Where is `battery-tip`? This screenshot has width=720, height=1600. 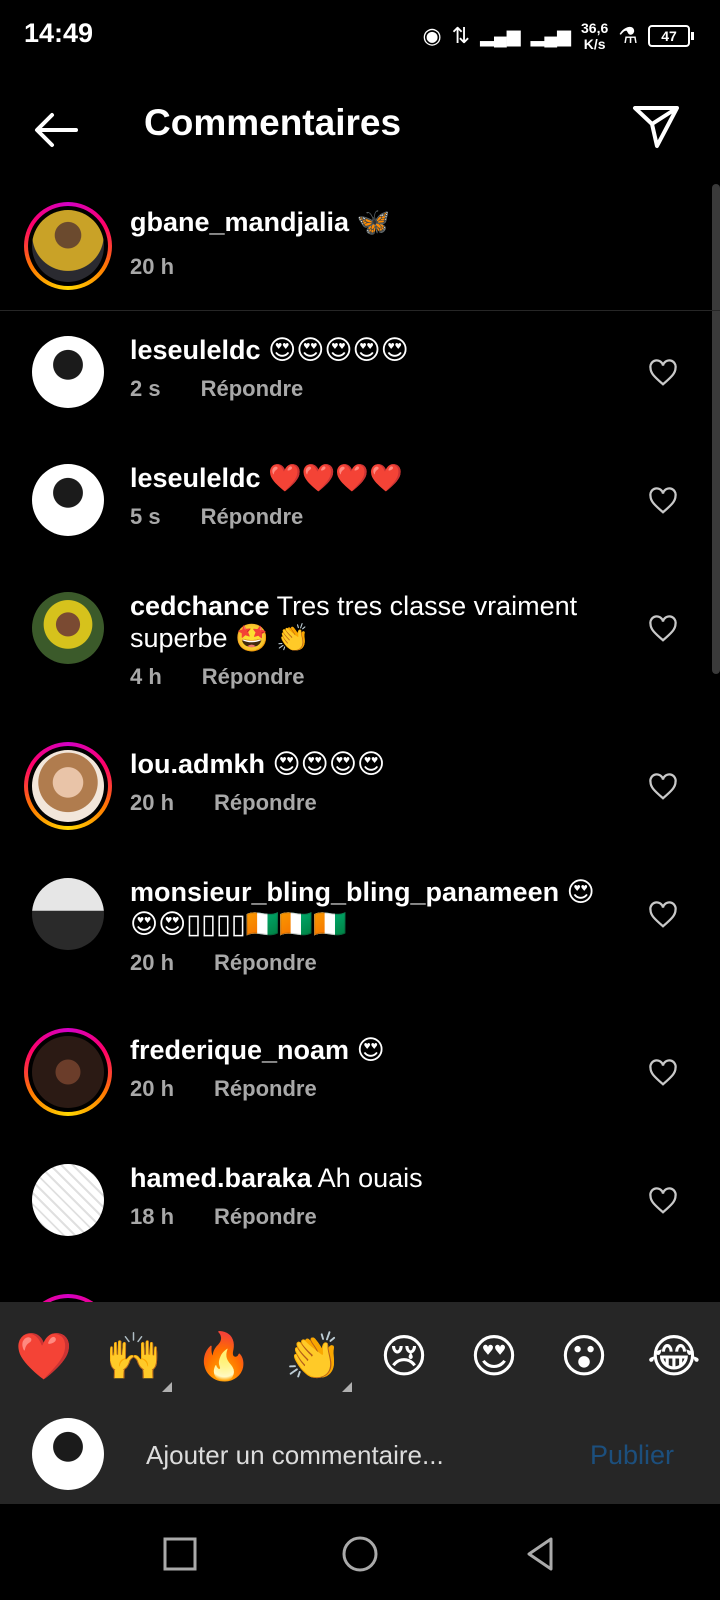
battery-tip is located at coordinates (692, 36).